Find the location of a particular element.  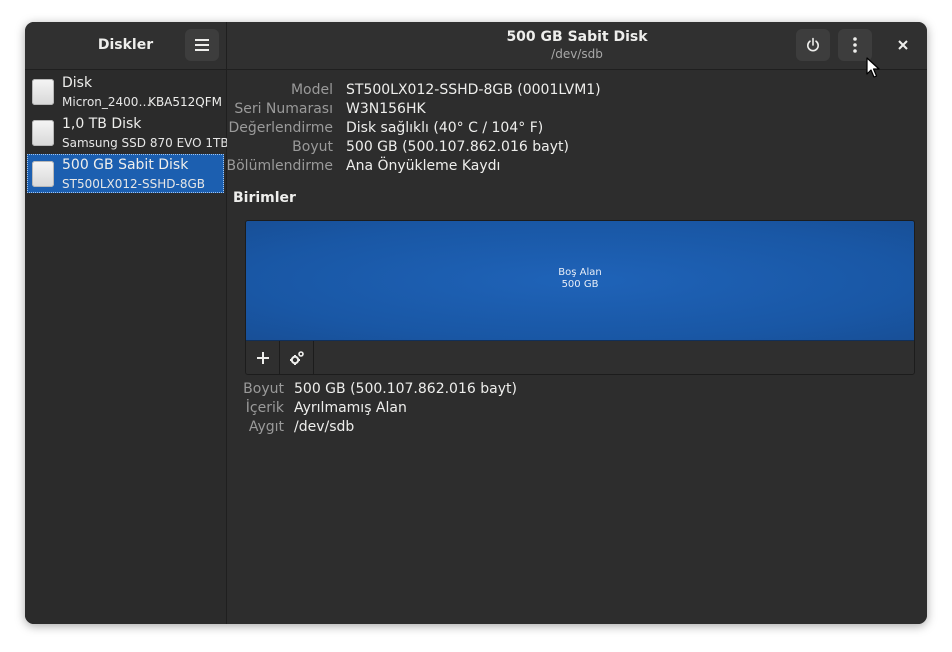

disk-list-item: 1,0 TB Disk Samsung SSD 870 EVO 1TB is located at coordinates (128, 132).